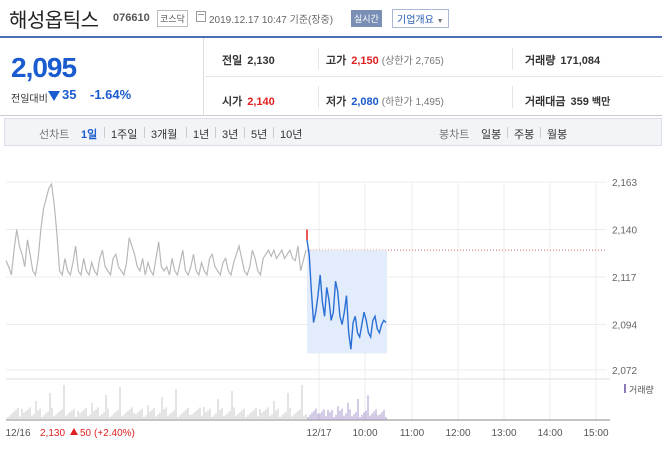 The image size is (662, 451). Describe the element at coordinates (54, 96) in the screenshot. I see `down-triangle-icon` at that location.